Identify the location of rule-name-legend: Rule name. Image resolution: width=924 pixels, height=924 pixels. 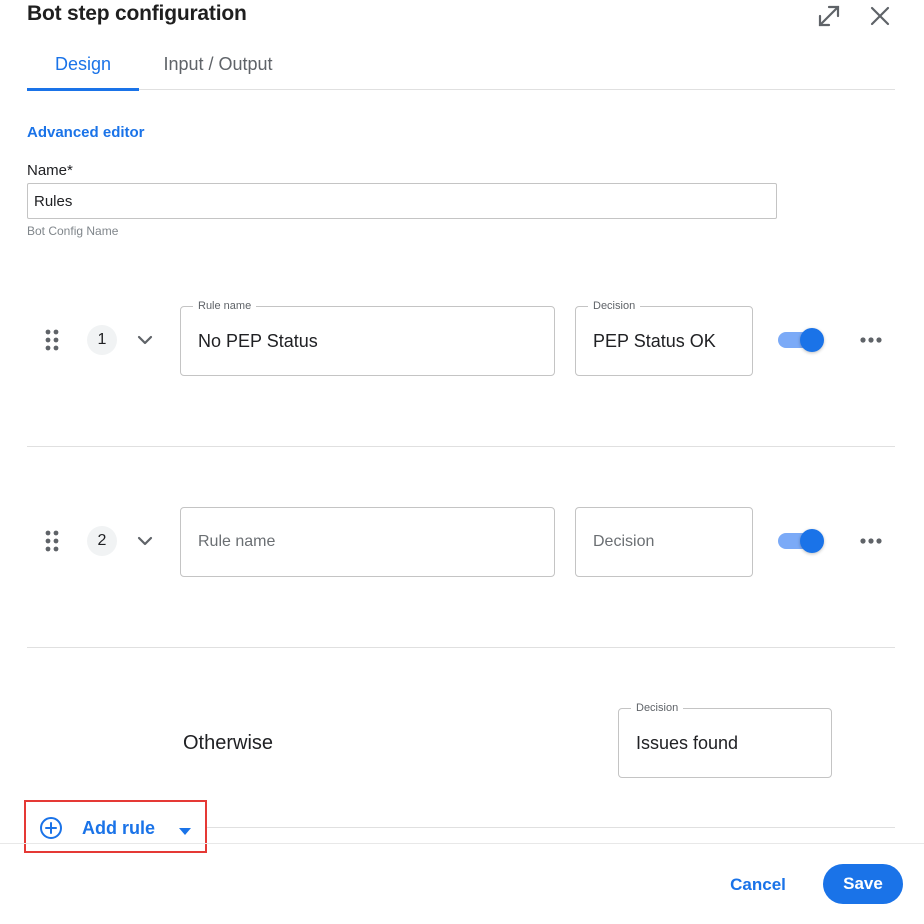
(225, 306).